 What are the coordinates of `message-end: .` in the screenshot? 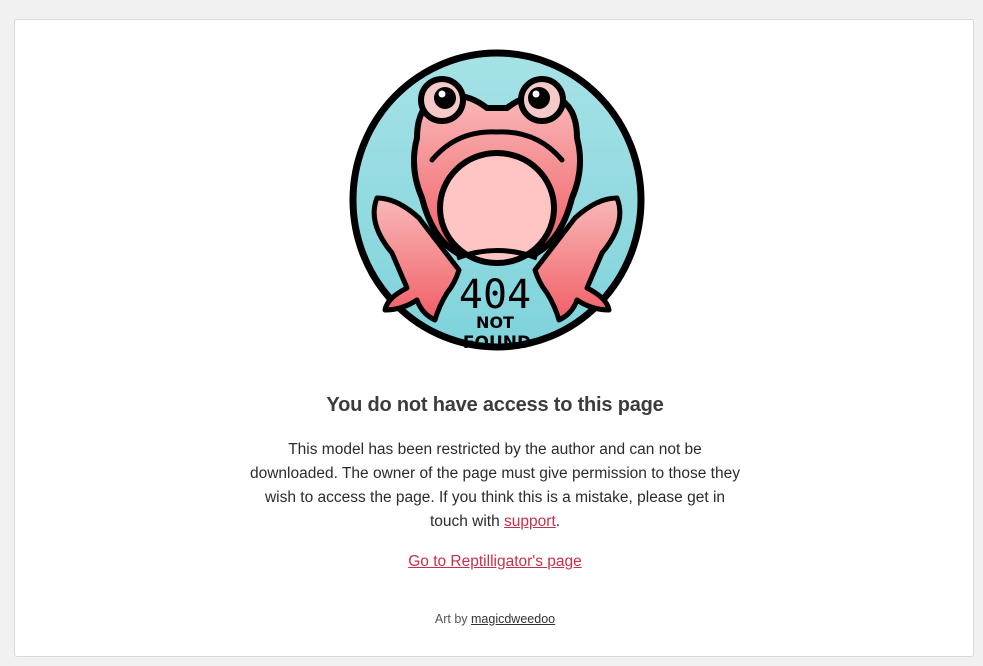 It's located at (558, 521).